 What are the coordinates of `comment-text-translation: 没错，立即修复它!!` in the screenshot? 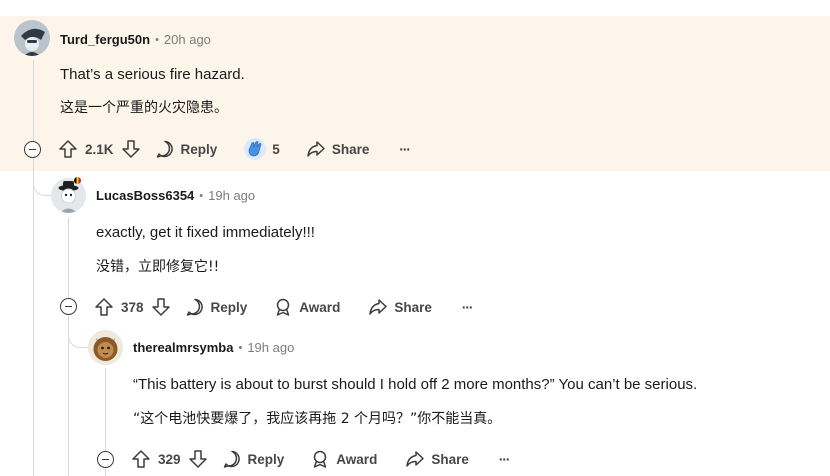 It's located at (158, 267).